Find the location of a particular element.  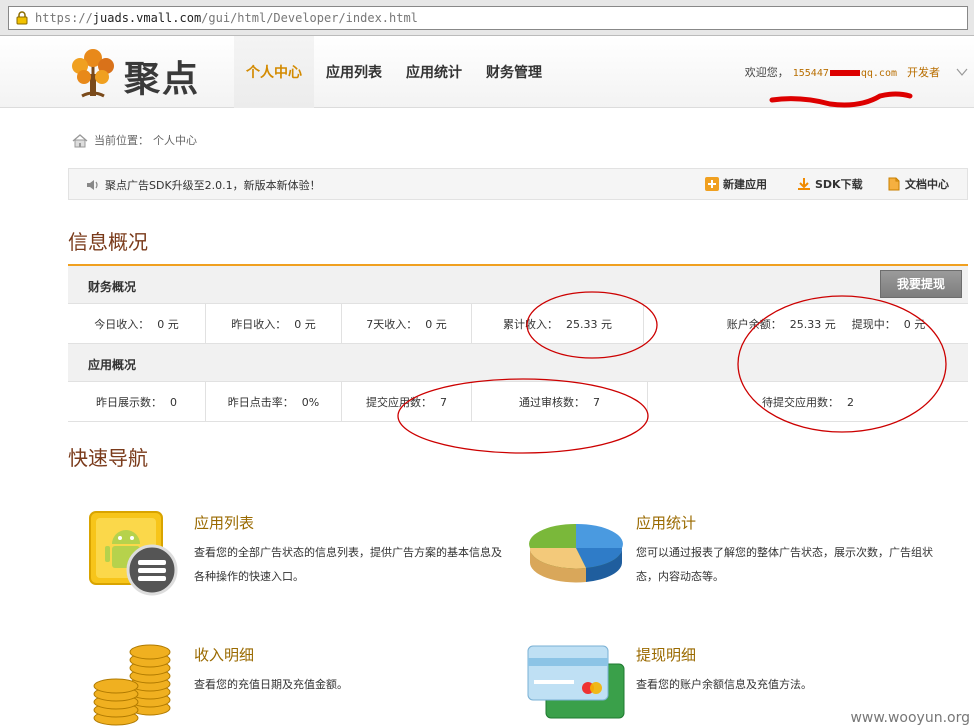

yesterday-income-label: 昨日收入： is located at coordinates (259, 324).